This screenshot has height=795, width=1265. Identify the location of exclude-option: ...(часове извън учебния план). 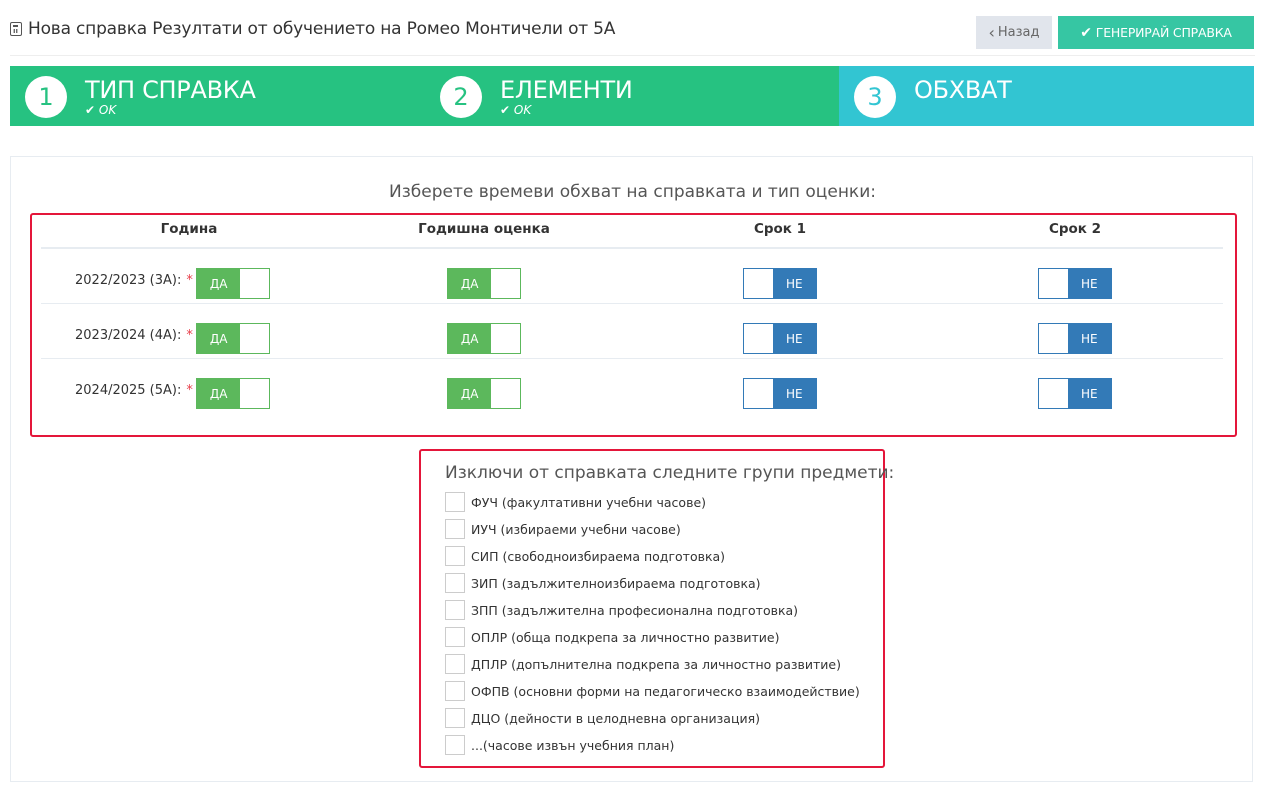
(559, 745).